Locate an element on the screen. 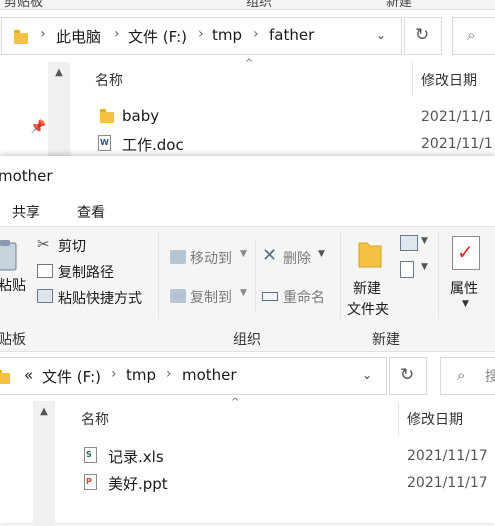  father-refresh-button: ↻ is located at coordinates (423, 36).